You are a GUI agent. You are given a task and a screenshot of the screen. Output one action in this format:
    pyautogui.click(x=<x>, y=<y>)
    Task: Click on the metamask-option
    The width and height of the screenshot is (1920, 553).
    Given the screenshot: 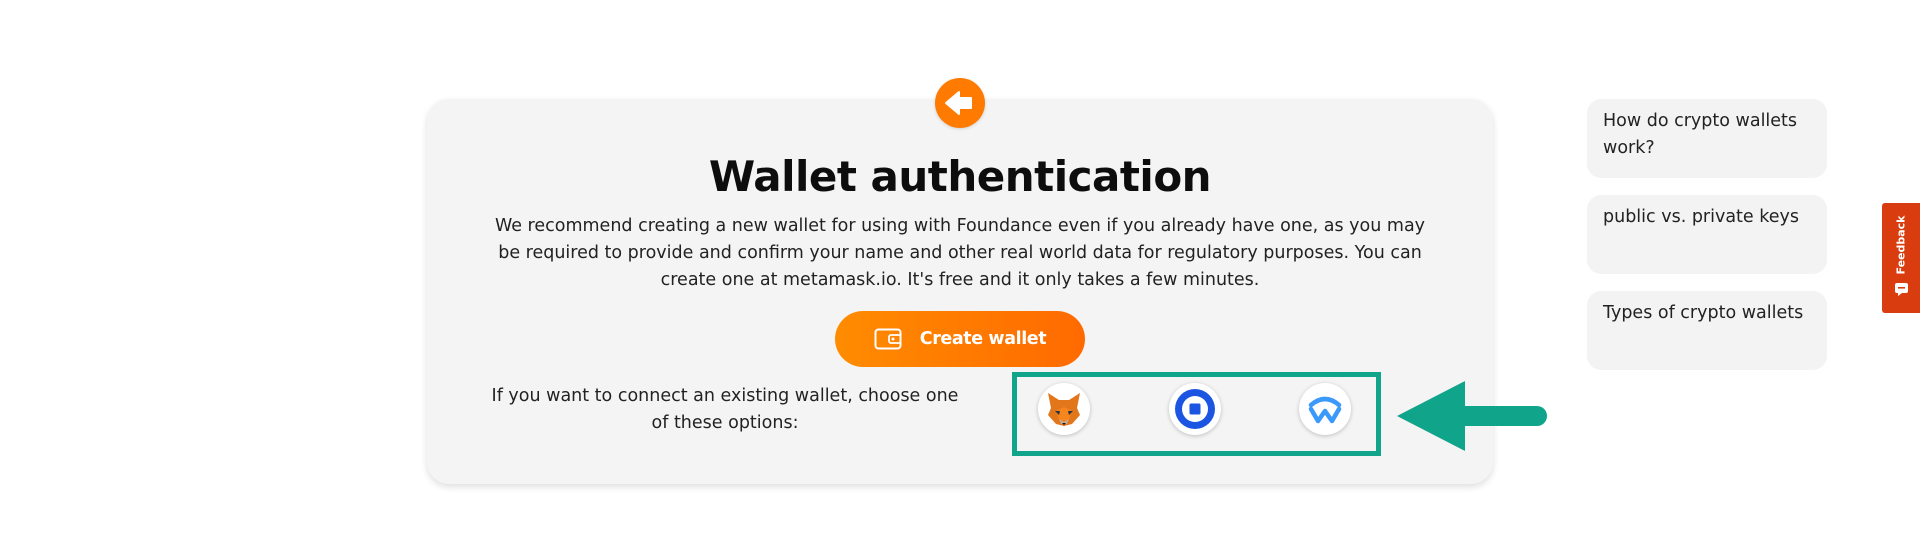 What is the action you would take?
    pyautogui.click(x=1064, y=409)
    